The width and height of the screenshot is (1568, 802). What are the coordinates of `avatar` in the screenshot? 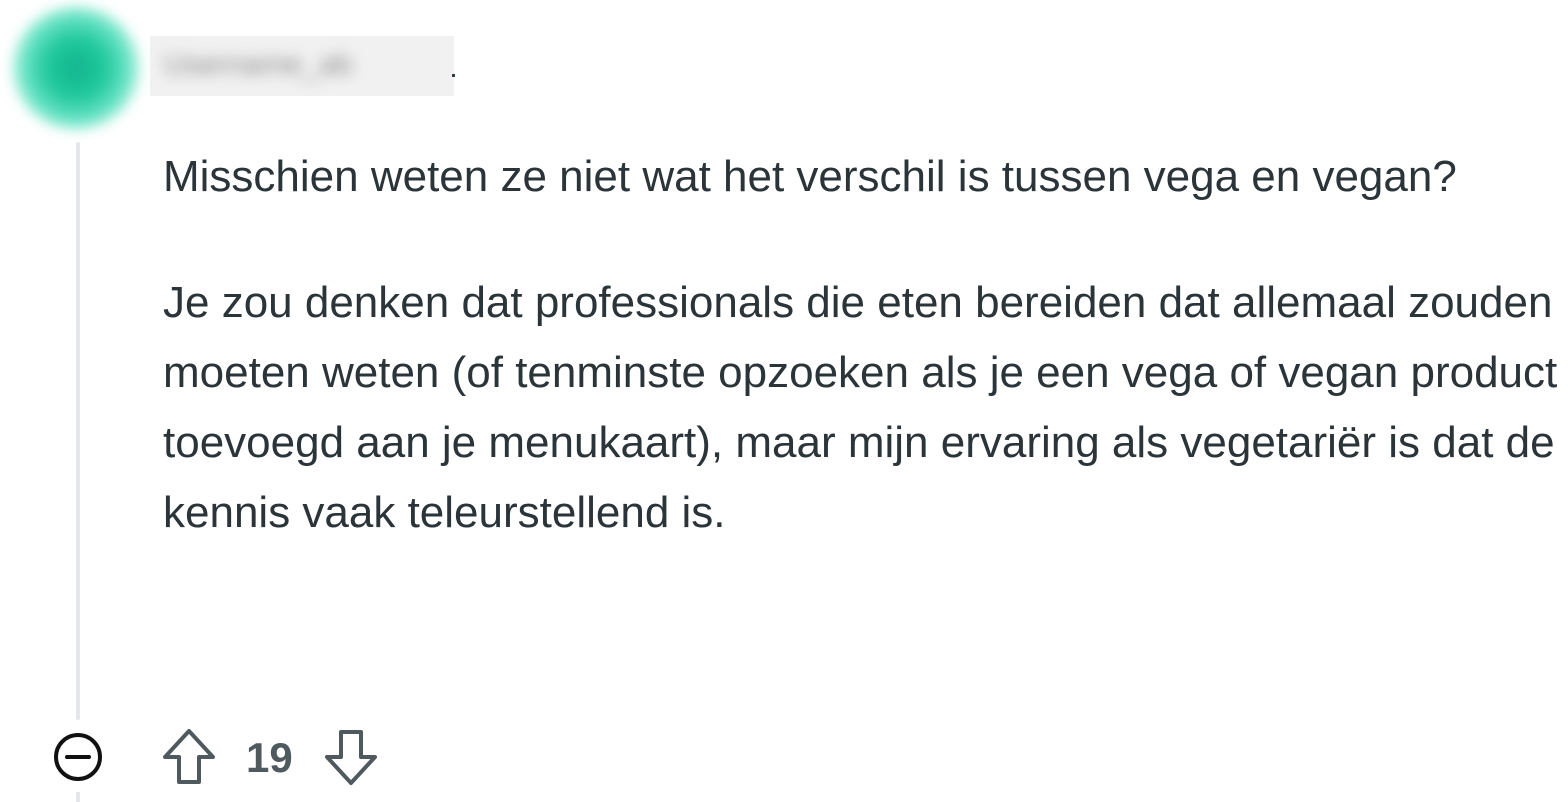 It's located at (76, 68).